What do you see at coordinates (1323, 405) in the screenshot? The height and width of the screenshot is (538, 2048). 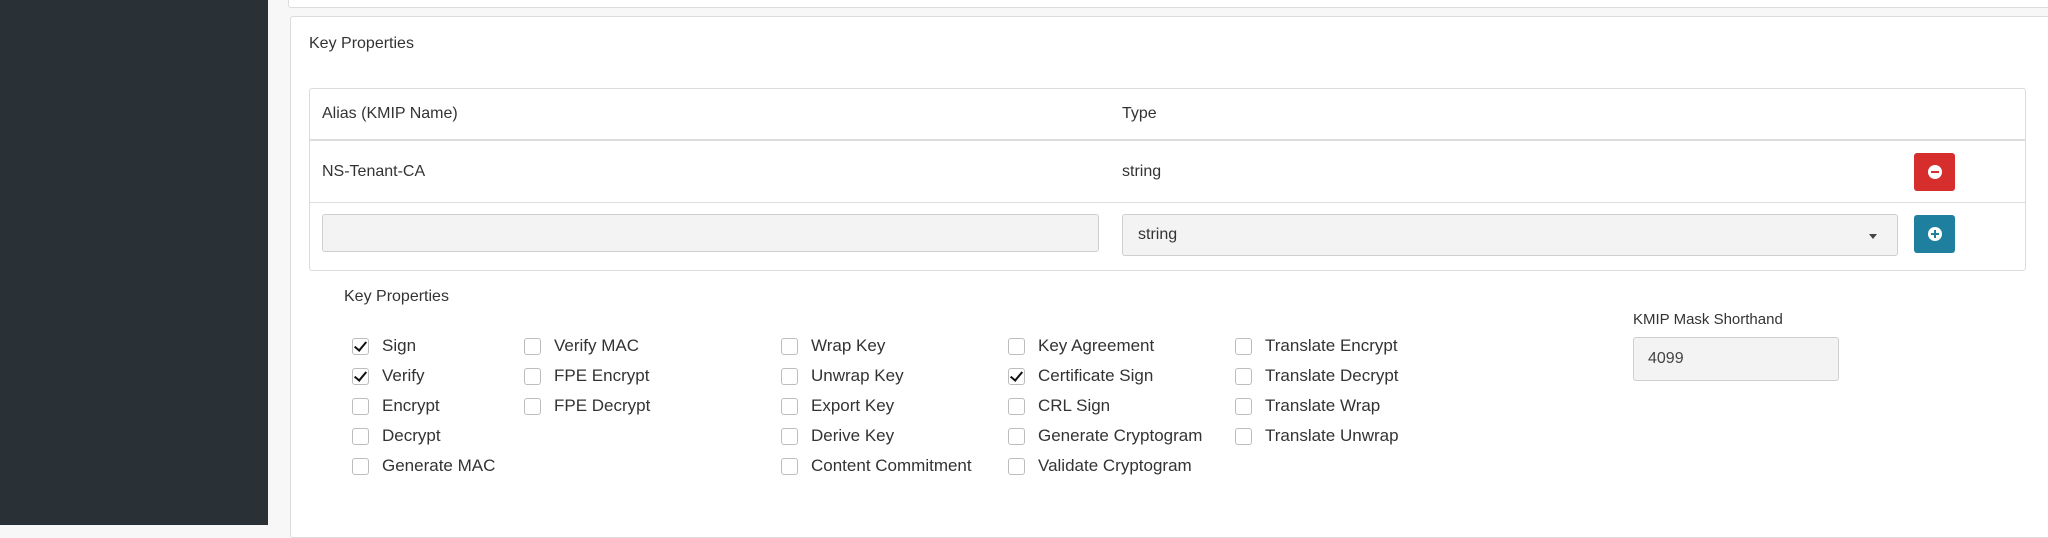 I see `checkbox-label: Translate Wrap` at bounding box center [1323, 405].